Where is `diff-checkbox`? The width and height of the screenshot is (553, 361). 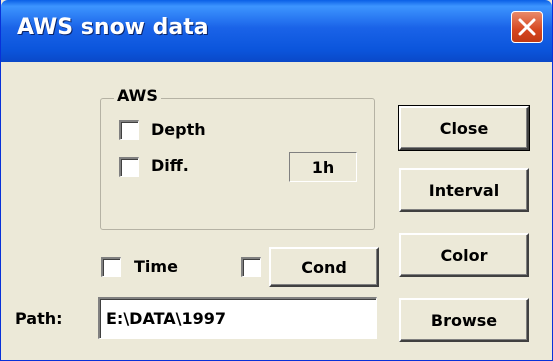 diff-checkbox is located at coordinates (129, 167).